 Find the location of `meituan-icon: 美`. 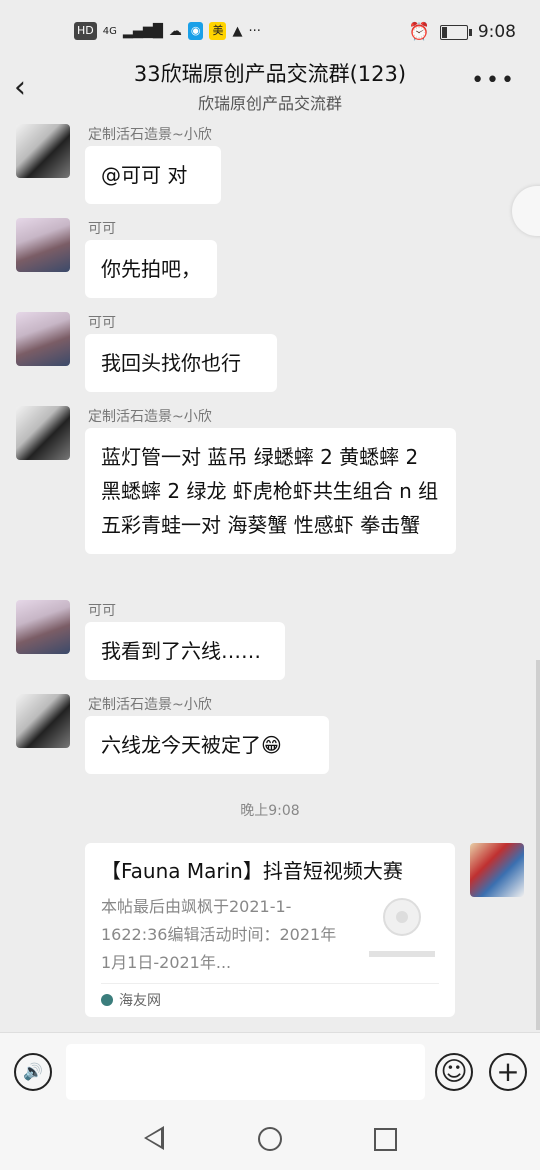

meituan-icon: 美 is located at coordinates (218, 31).